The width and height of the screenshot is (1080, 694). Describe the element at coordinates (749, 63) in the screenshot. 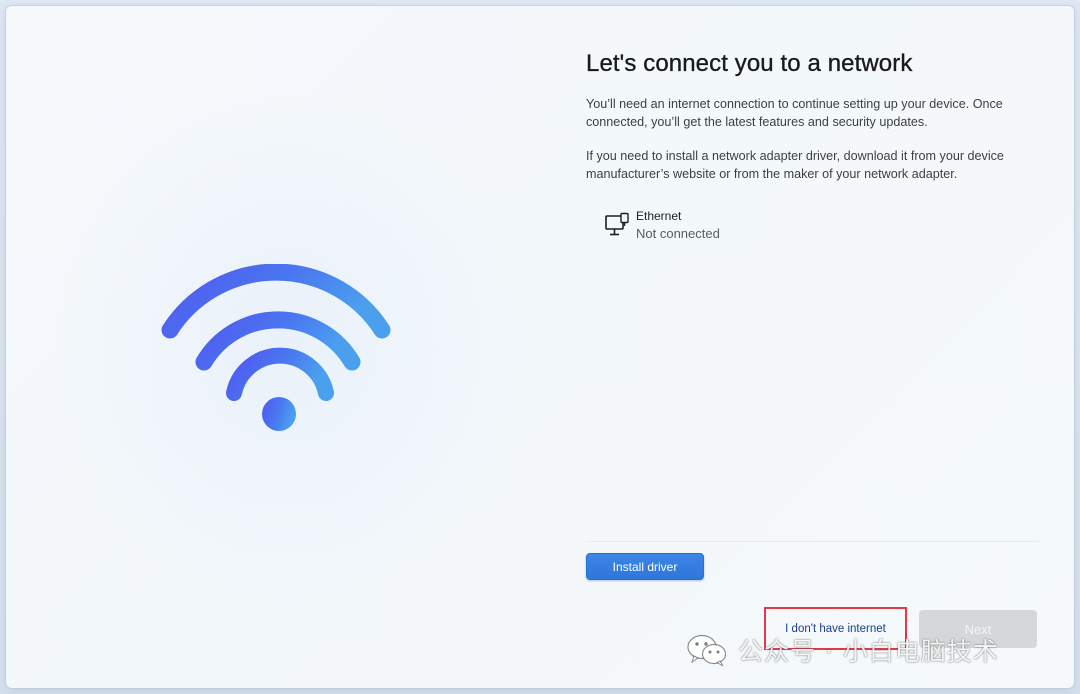

I see `page-title: Let's connect you to a network` at that location.